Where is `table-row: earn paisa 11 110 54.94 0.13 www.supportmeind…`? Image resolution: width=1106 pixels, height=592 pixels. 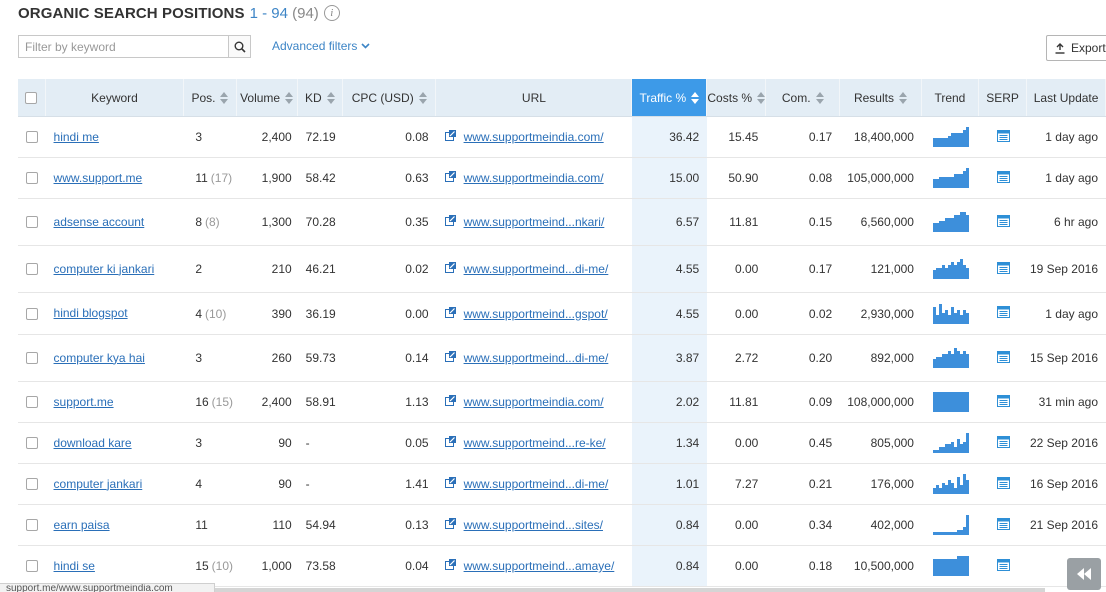
table-row: earn paisa 11 110 54.94 0.13 www.supportmeind… is located at coordinates (562, 525).